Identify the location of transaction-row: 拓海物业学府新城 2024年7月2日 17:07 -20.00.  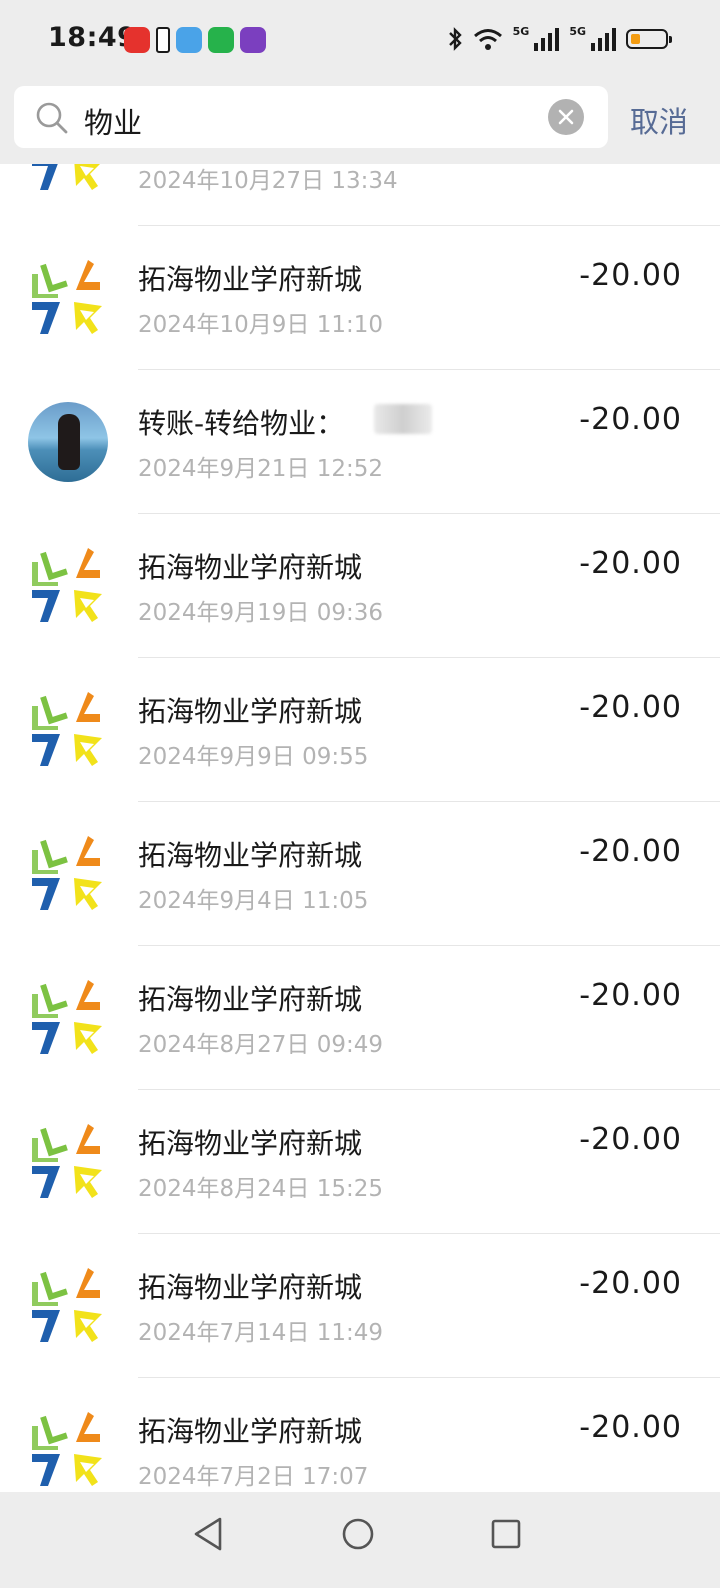
(360, 1435).